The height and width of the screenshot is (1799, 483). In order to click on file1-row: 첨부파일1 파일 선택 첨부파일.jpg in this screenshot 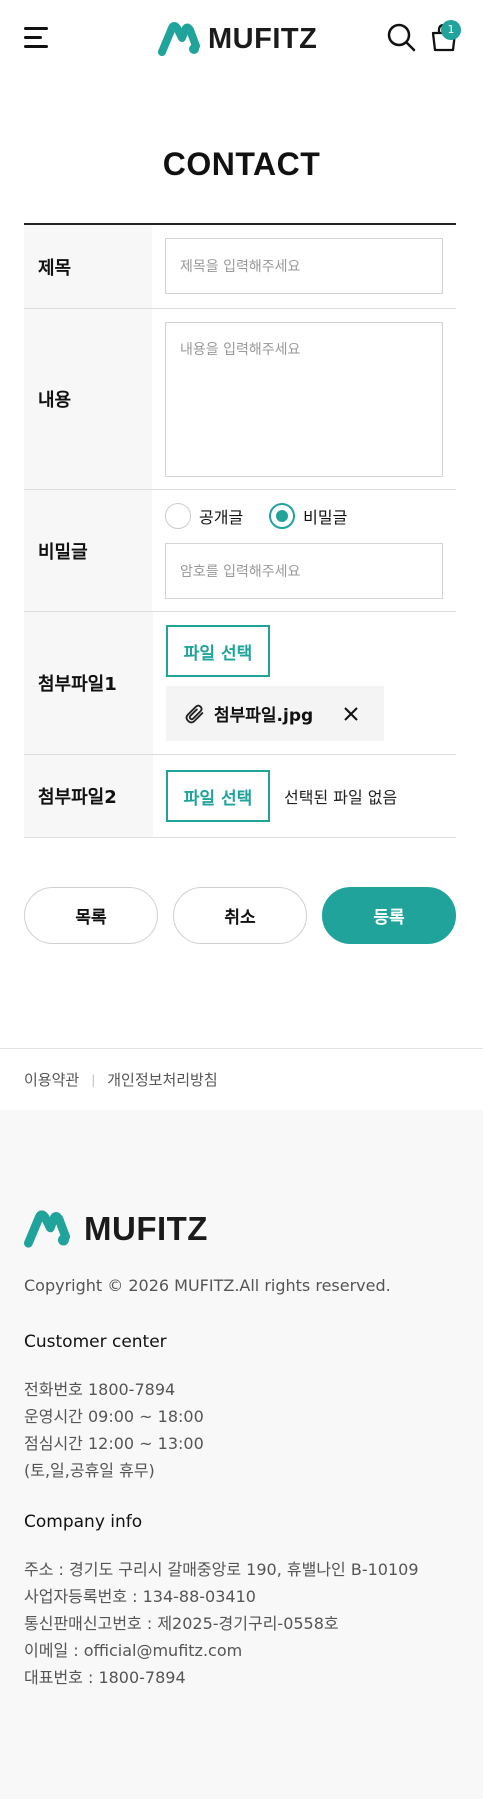, I will do `click(240, 683)`.